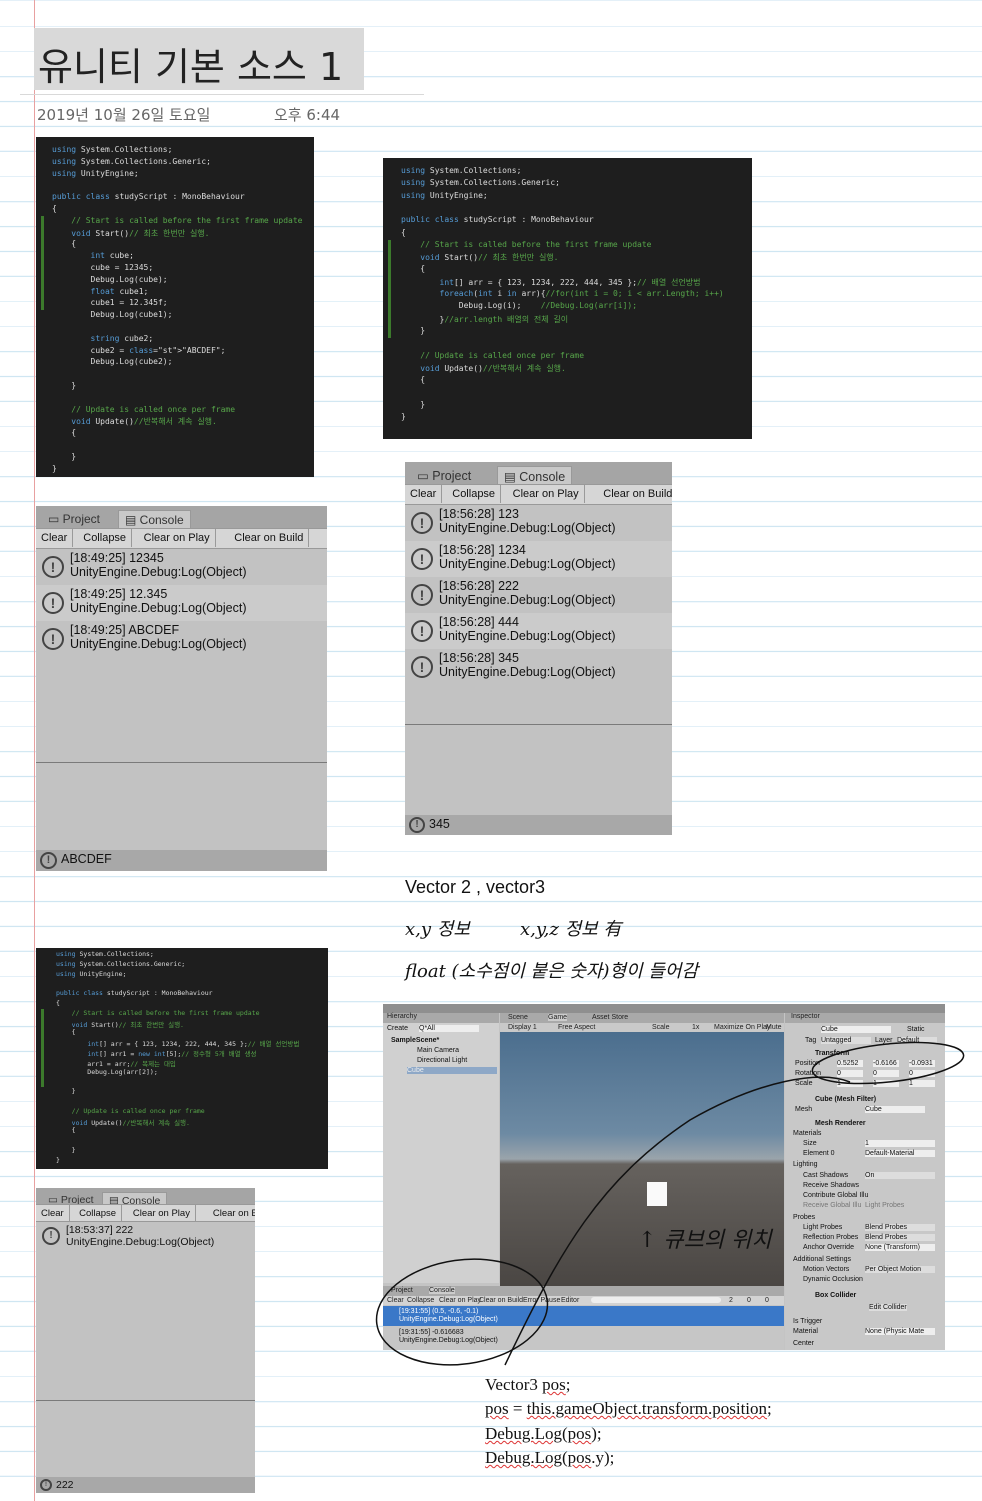 The width and height of the screenshot is (982, 1501). I want to click on connector-line, so click(677, 1221).